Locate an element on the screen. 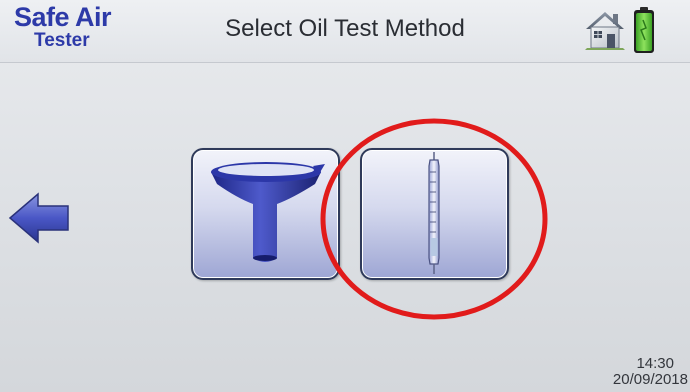 The image size is (690, 392). clock-time: 14:30 is located at coordinates (655, 363).